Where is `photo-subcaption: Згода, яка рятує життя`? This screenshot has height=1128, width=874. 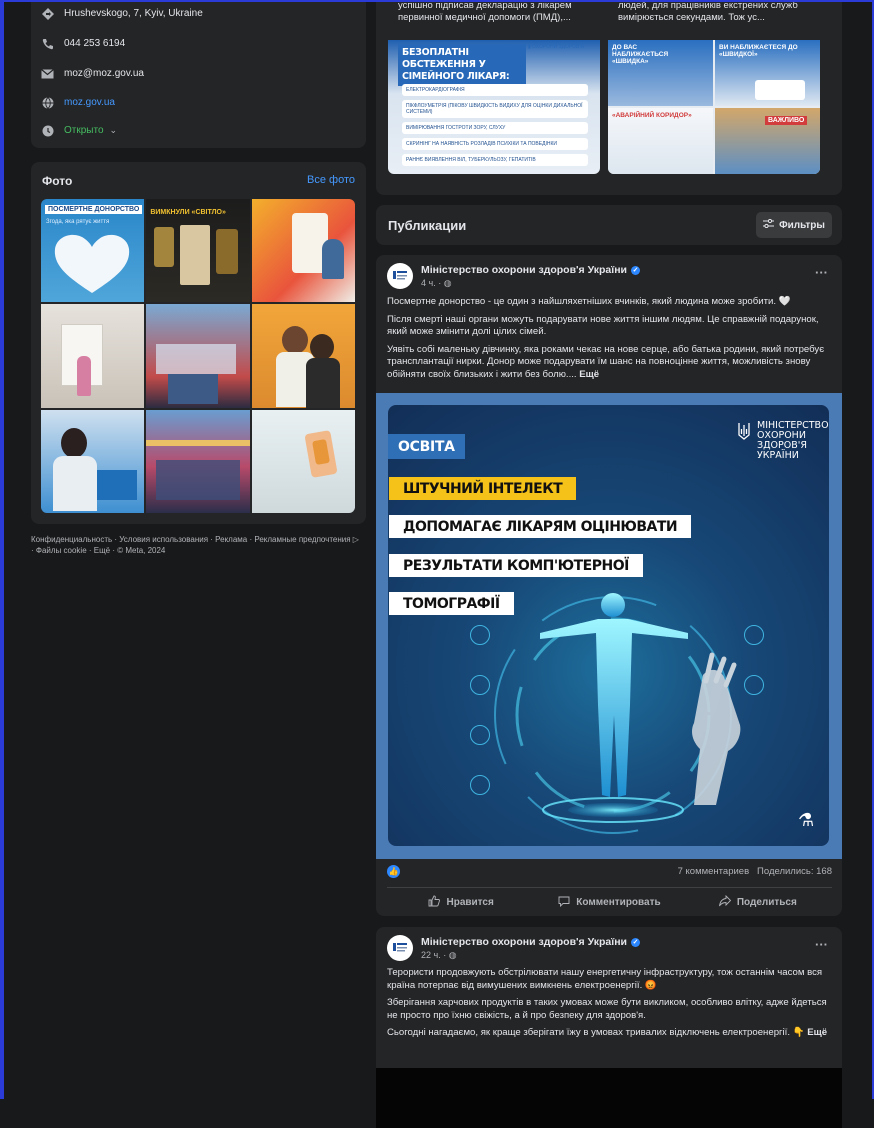
photo-subcaption: Згода, яка рятує життя is located at coordinates (78, 222).